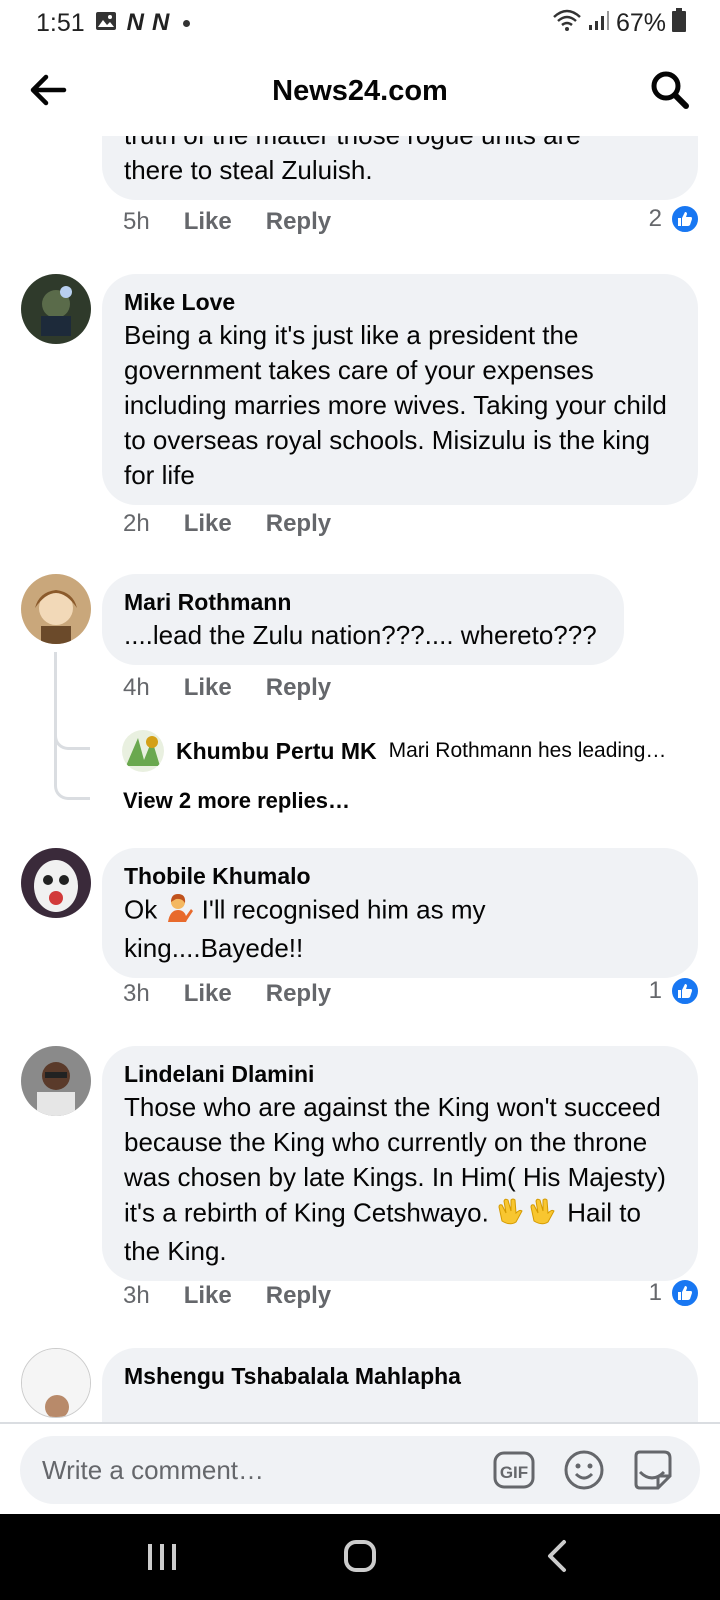 This screenshot has height=1600, width=720. I want to click on thread-line-branch, so click(72, 733).